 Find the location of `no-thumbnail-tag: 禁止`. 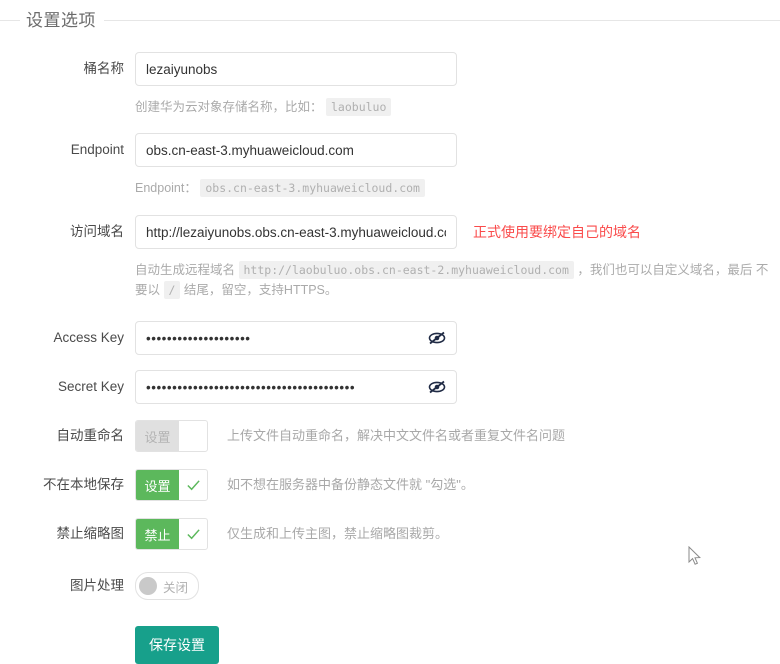

no-thumbnail-tag: 禁止 is located at coordinates (157, 534).